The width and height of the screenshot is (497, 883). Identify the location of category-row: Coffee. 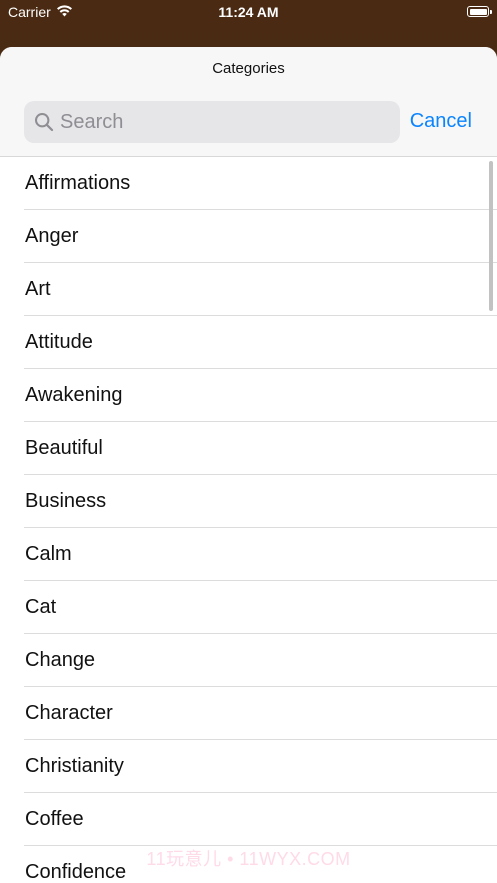
(248, 819).